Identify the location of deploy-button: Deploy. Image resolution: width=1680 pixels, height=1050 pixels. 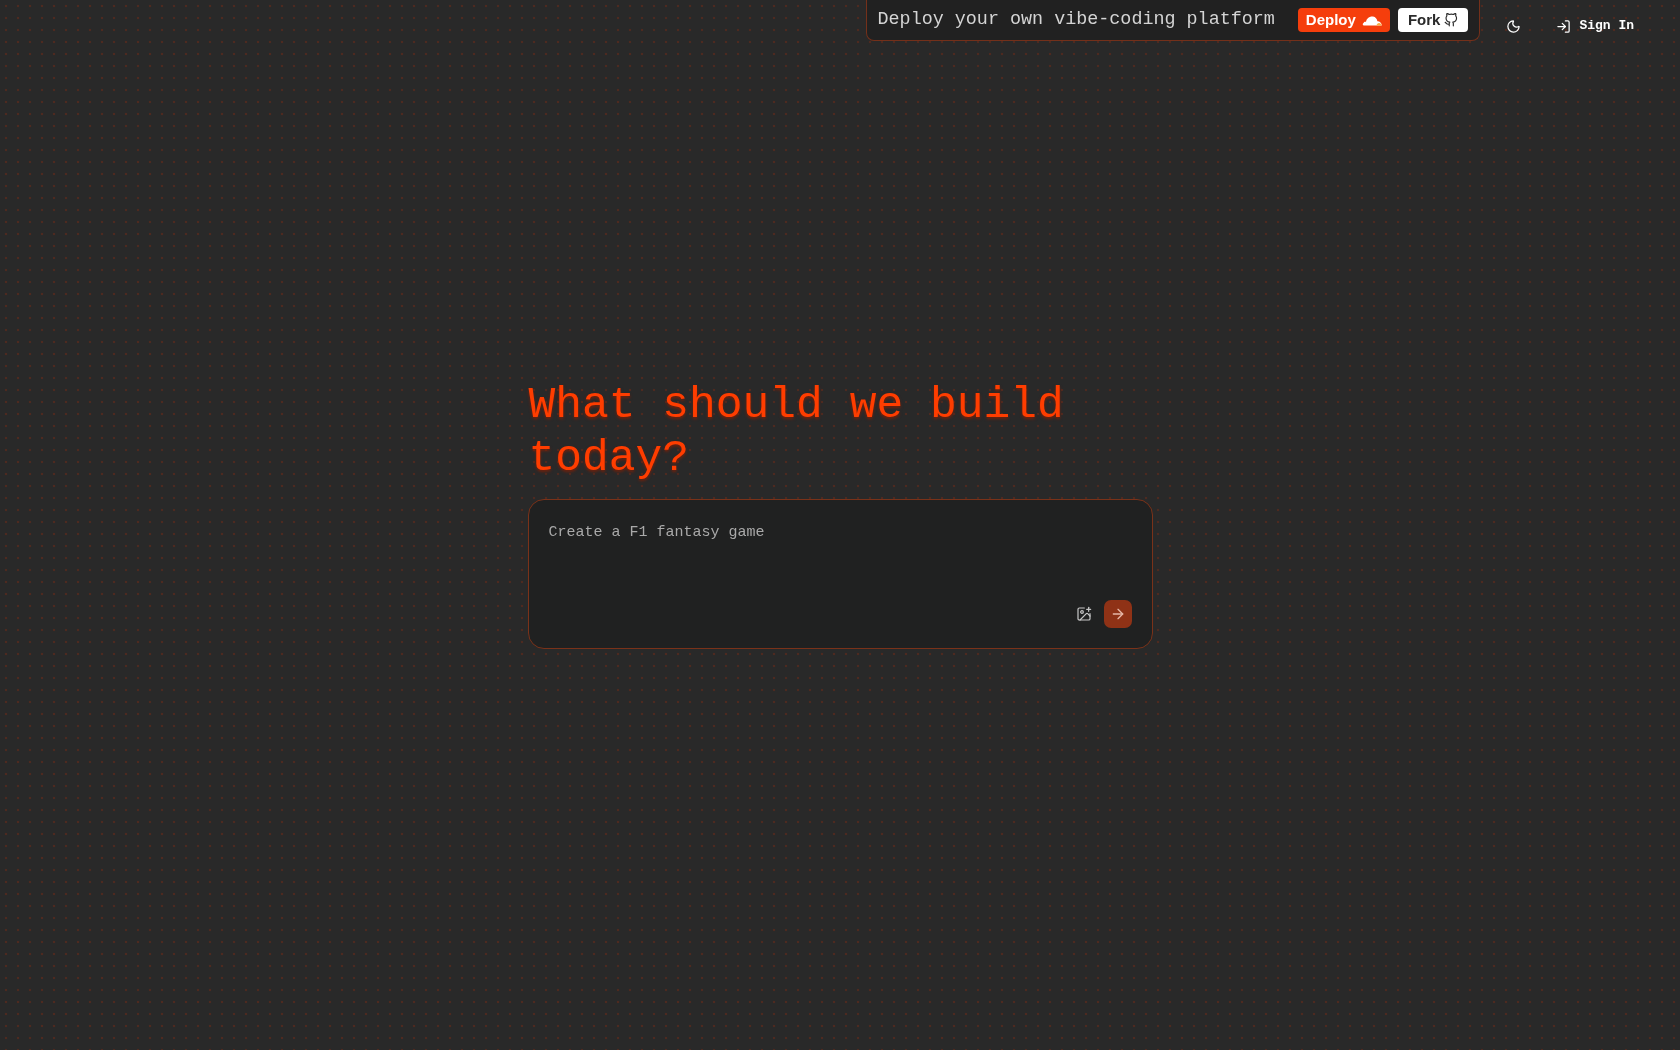
(1343, 20).